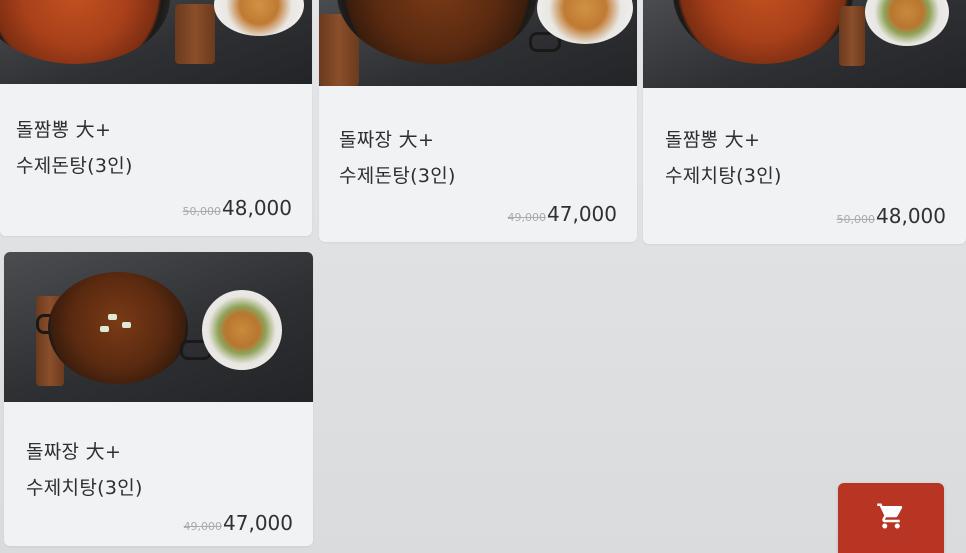  Describe the element at coordinates (397, 158) in the screenshot. I see `menu-item-name: 돌짜장 大+ 수제돈탕(3인)` at that location.